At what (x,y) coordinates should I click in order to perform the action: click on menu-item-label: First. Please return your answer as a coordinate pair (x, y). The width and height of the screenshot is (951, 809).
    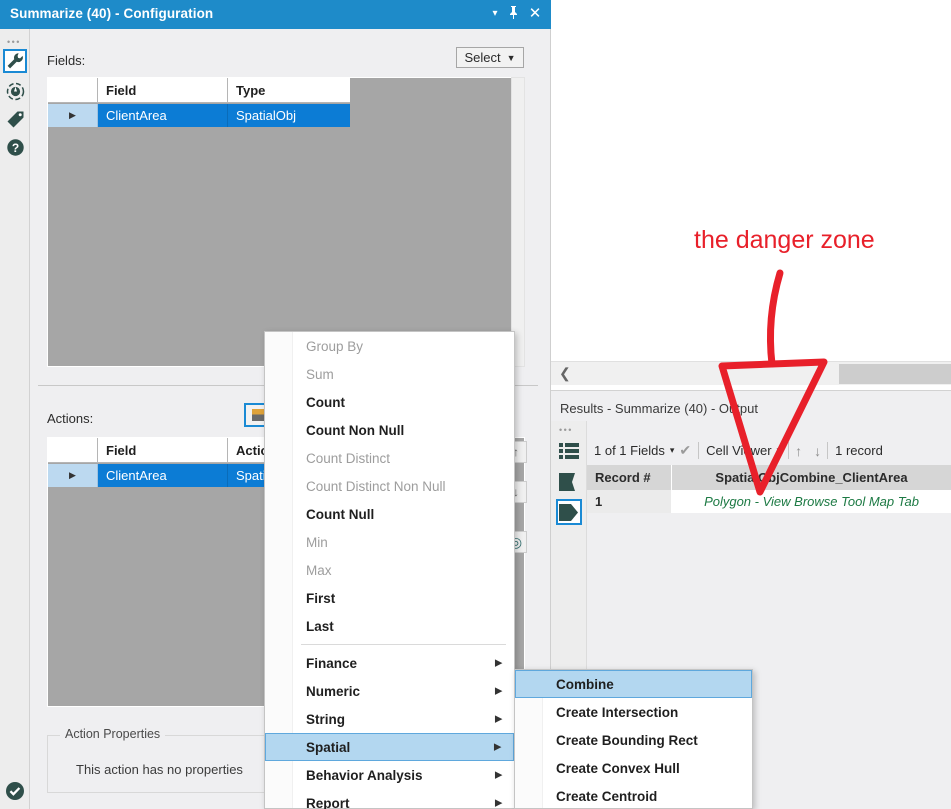
    Looking at the image, I should click on (321, 598).